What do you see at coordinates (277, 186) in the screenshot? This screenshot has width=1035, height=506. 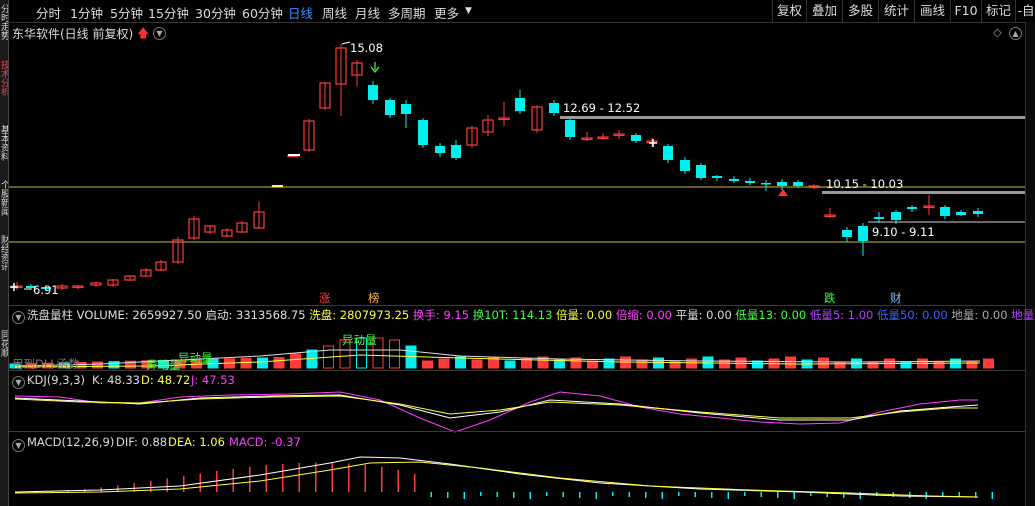 I see `candle-body-limit-up` at bounding box center [277, 186].